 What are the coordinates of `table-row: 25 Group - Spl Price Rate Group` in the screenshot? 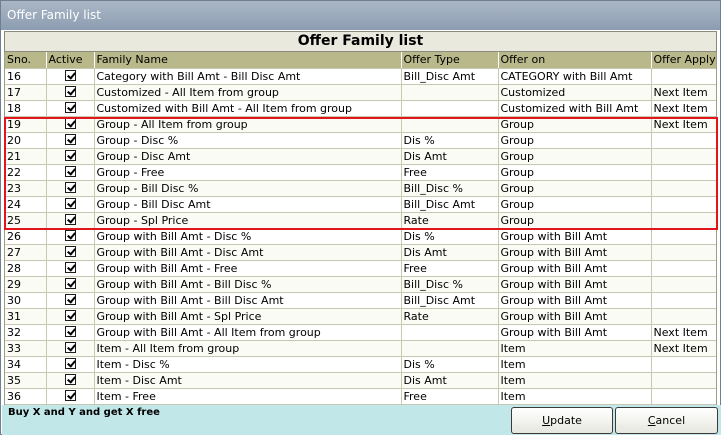 It's located at (360, 220).